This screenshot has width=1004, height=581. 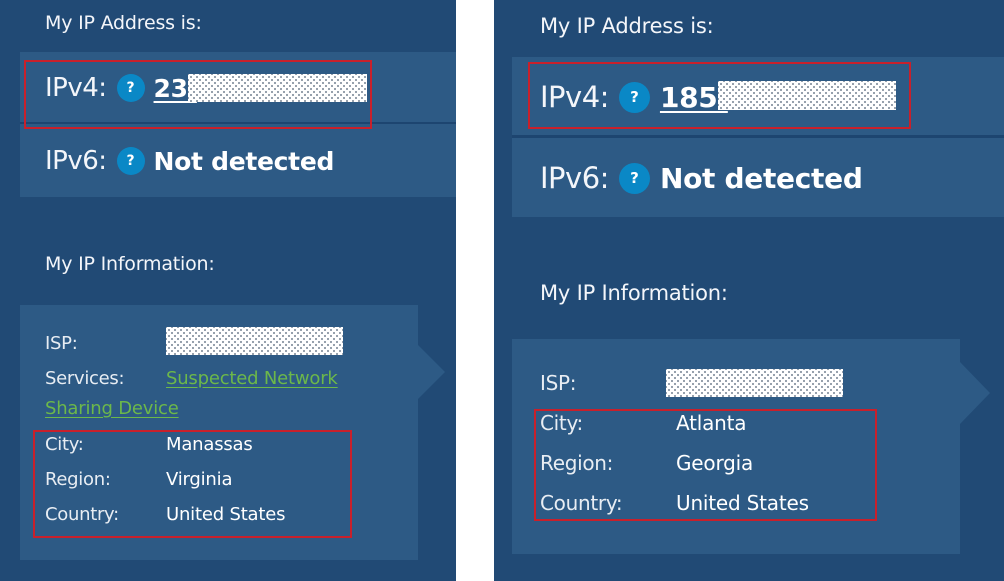 What do you see at coordinates (199, 479) in the screenshot?
I see `region-value: Virginia` at bounding box center [199, 479].